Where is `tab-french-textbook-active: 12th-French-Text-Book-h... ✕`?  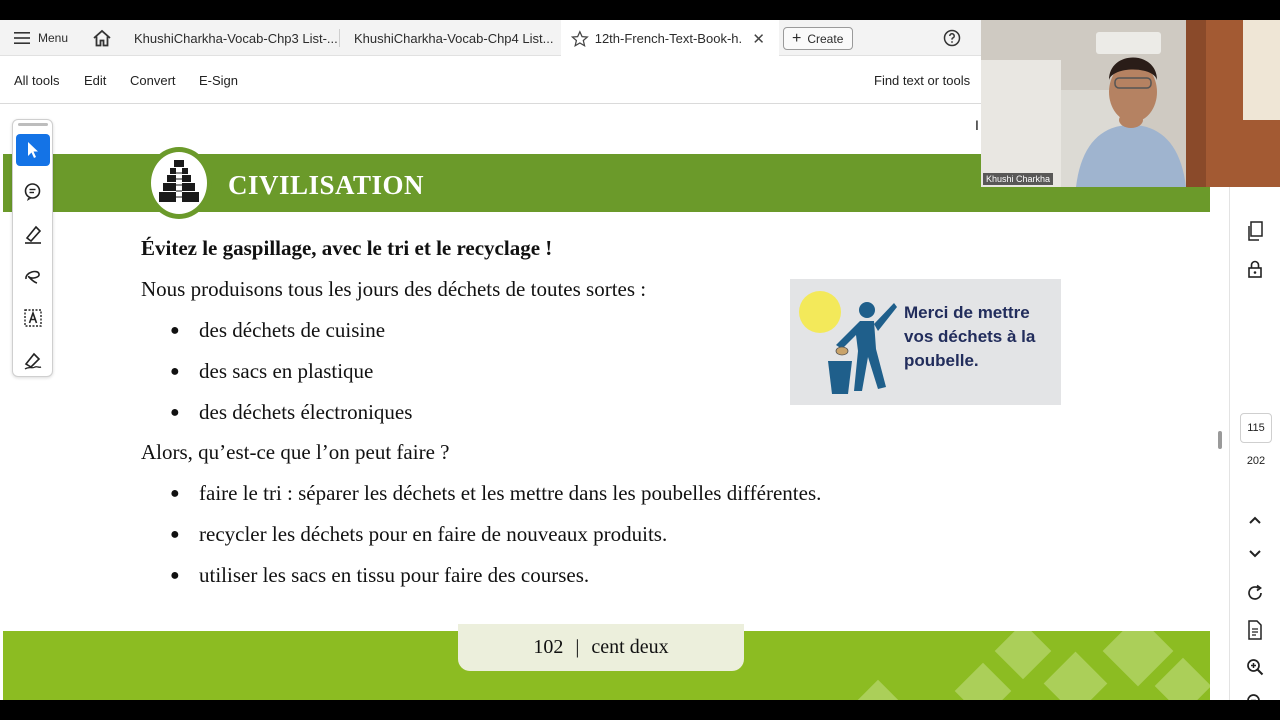 tab-french-textbook-active: 12th-French-Text-Book-h... ✕ is located at coordinates (670, 38).